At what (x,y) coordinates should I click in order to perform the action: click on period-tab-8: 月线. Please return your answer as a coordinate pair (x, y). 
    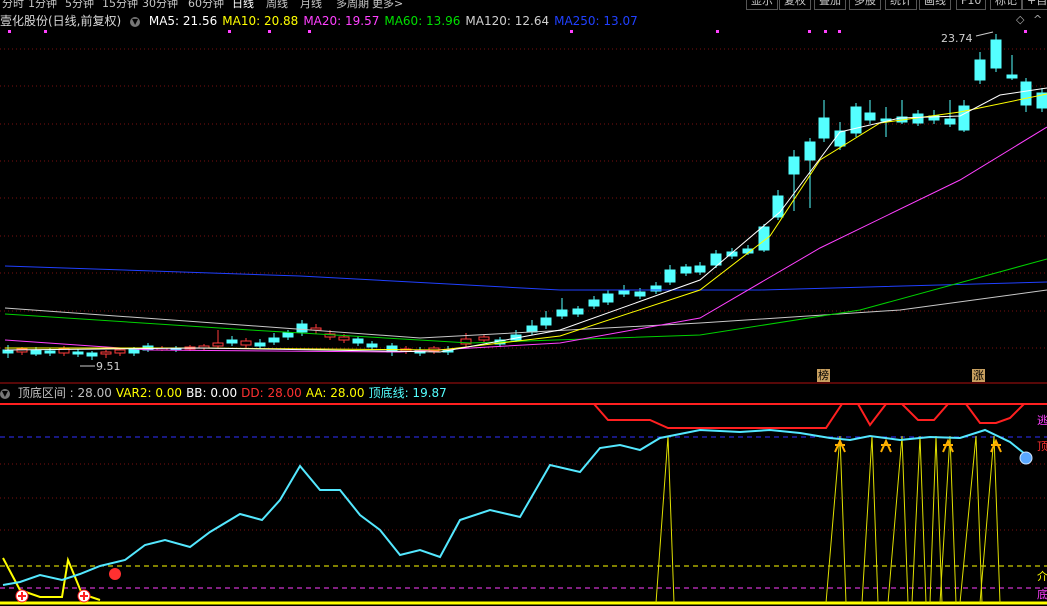
    Looking at the image, I should click on (311, 5).